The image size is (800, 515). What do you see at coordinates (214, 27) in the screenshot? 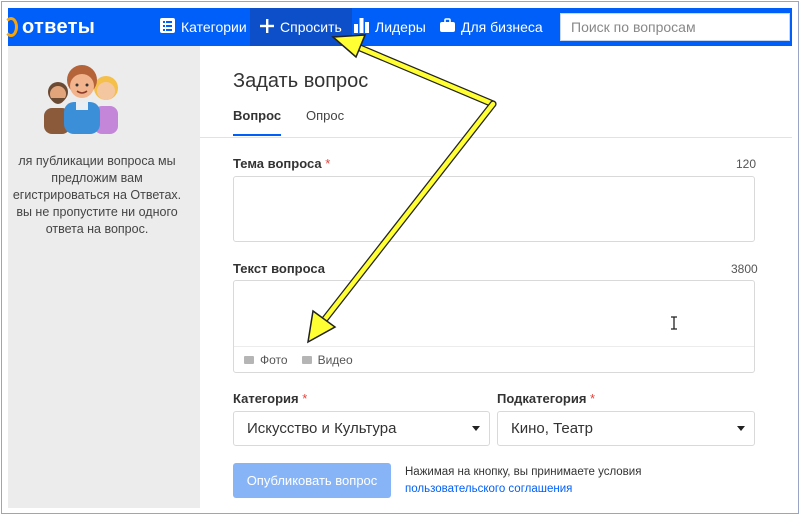
I see `nav-categories-label: Категории` at bounding box center [214, 27].